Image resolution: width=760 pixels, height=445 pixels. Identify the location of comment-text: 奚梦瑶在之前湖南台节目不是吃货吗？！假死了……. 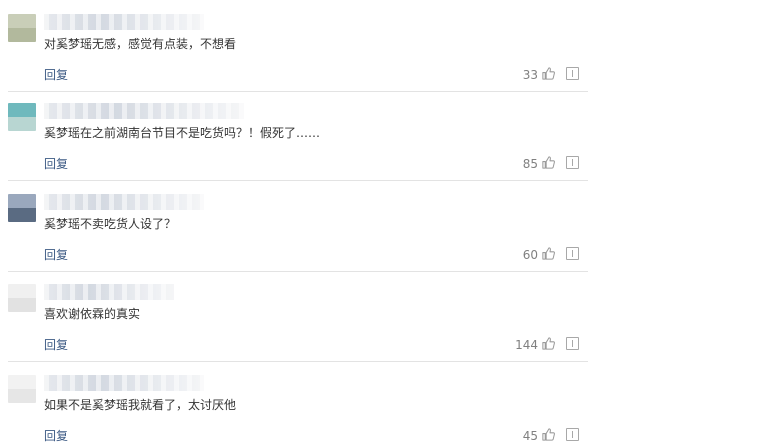
(182, 133).